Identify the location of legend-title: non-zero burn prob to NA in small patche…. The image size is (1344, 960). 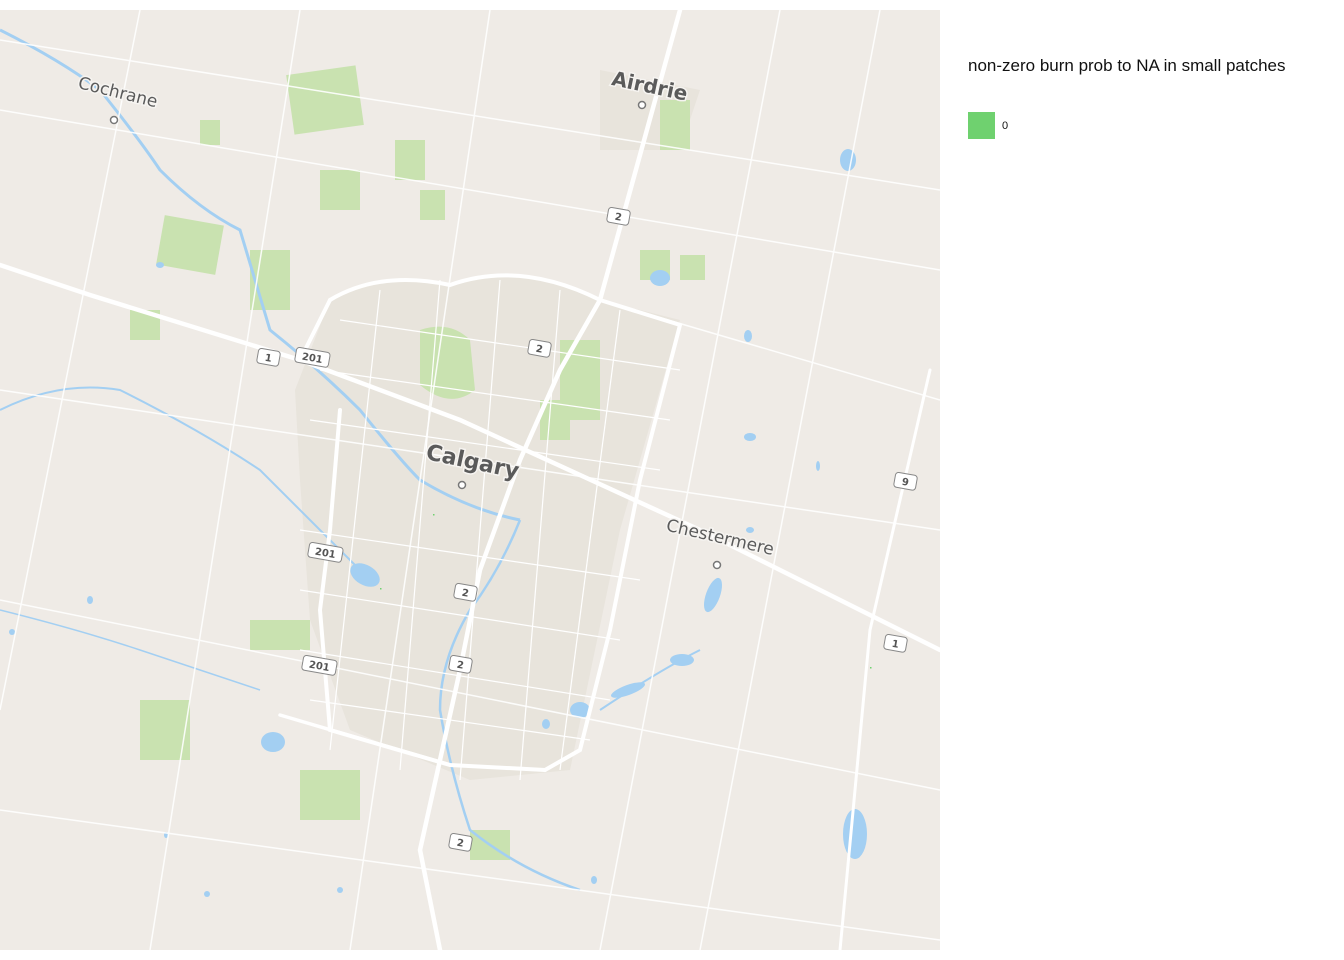
(1127, 65).